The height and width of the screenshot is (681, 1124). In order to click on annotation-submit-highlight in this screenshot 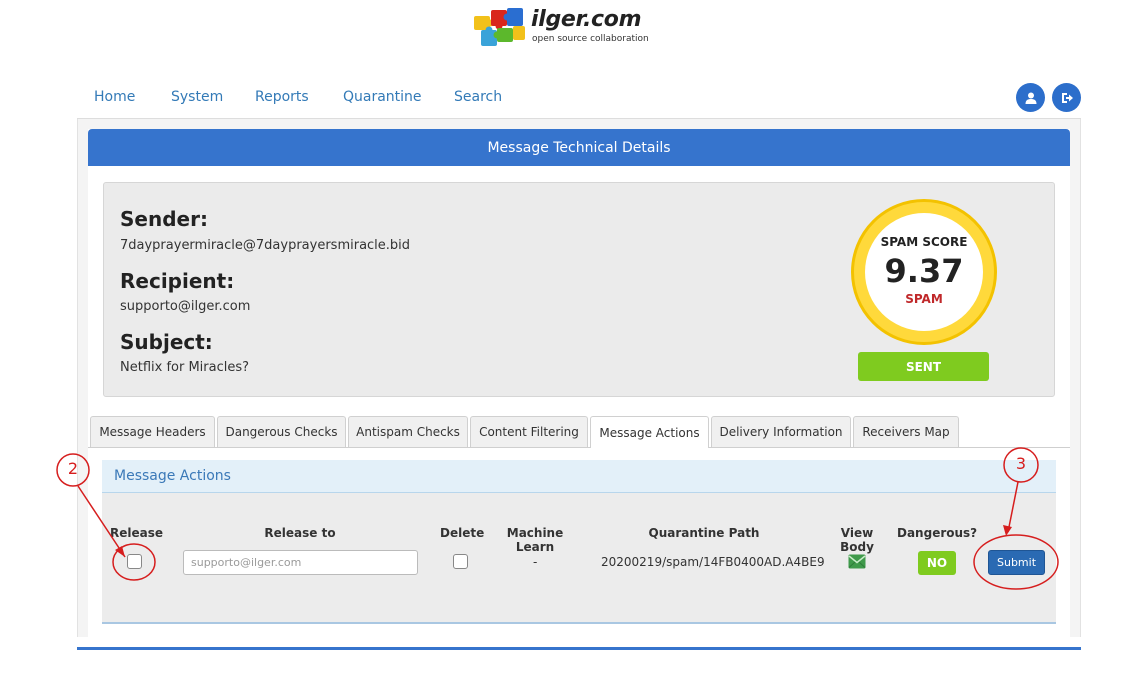, I will do `click(1016, 562)`.